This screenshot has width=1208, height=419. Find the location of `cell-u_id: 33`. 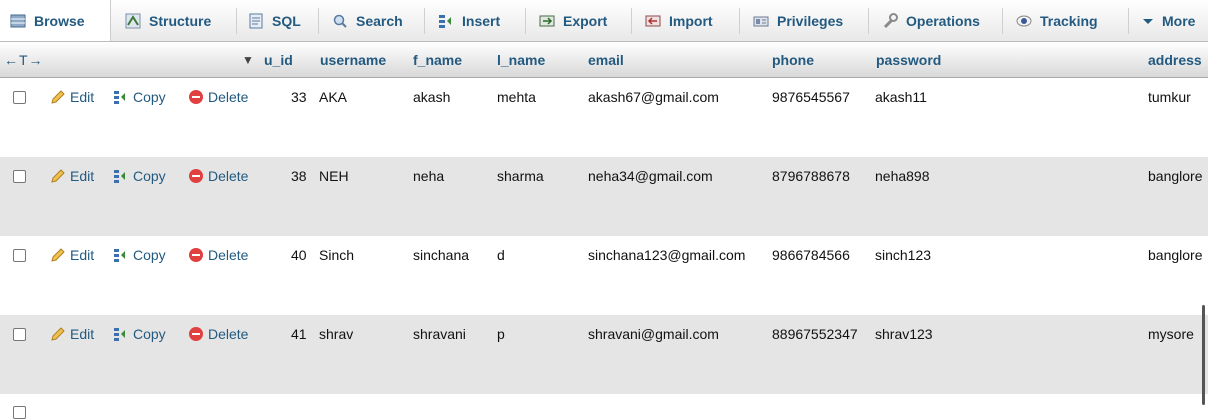

cell-u_id: 33 is located at coordinates (299, 97).